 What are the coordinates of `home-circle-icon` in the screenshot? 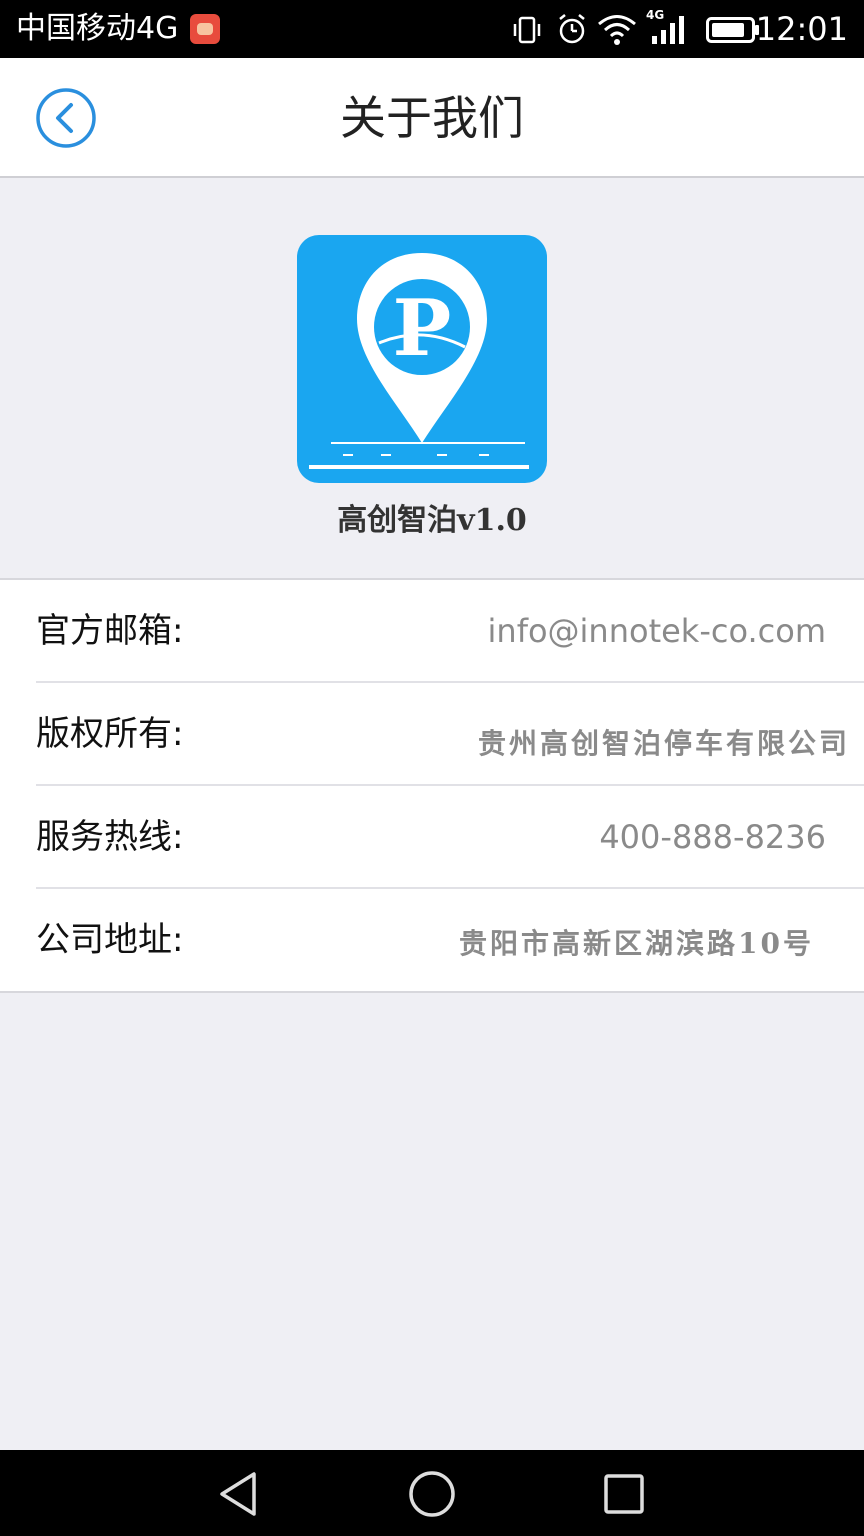 It's located at (432, 1494).